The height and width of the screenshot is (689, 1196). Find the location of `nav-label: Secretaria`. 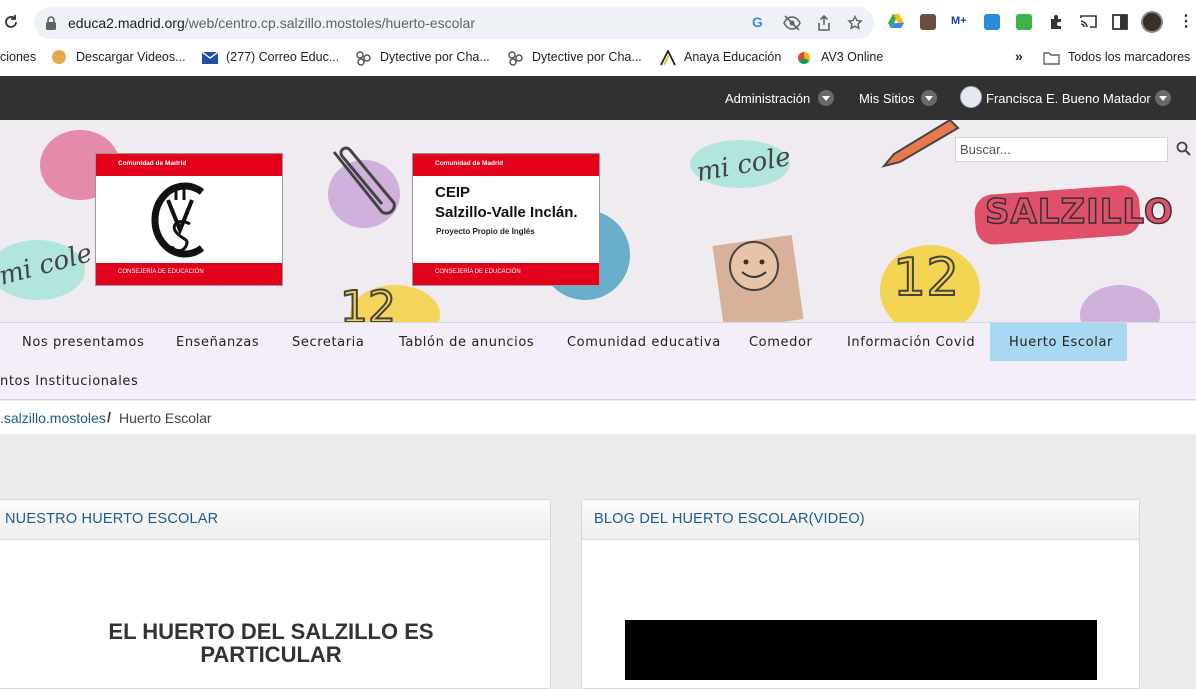

nav-label: Secretaria is located at coordinates (328, 342).